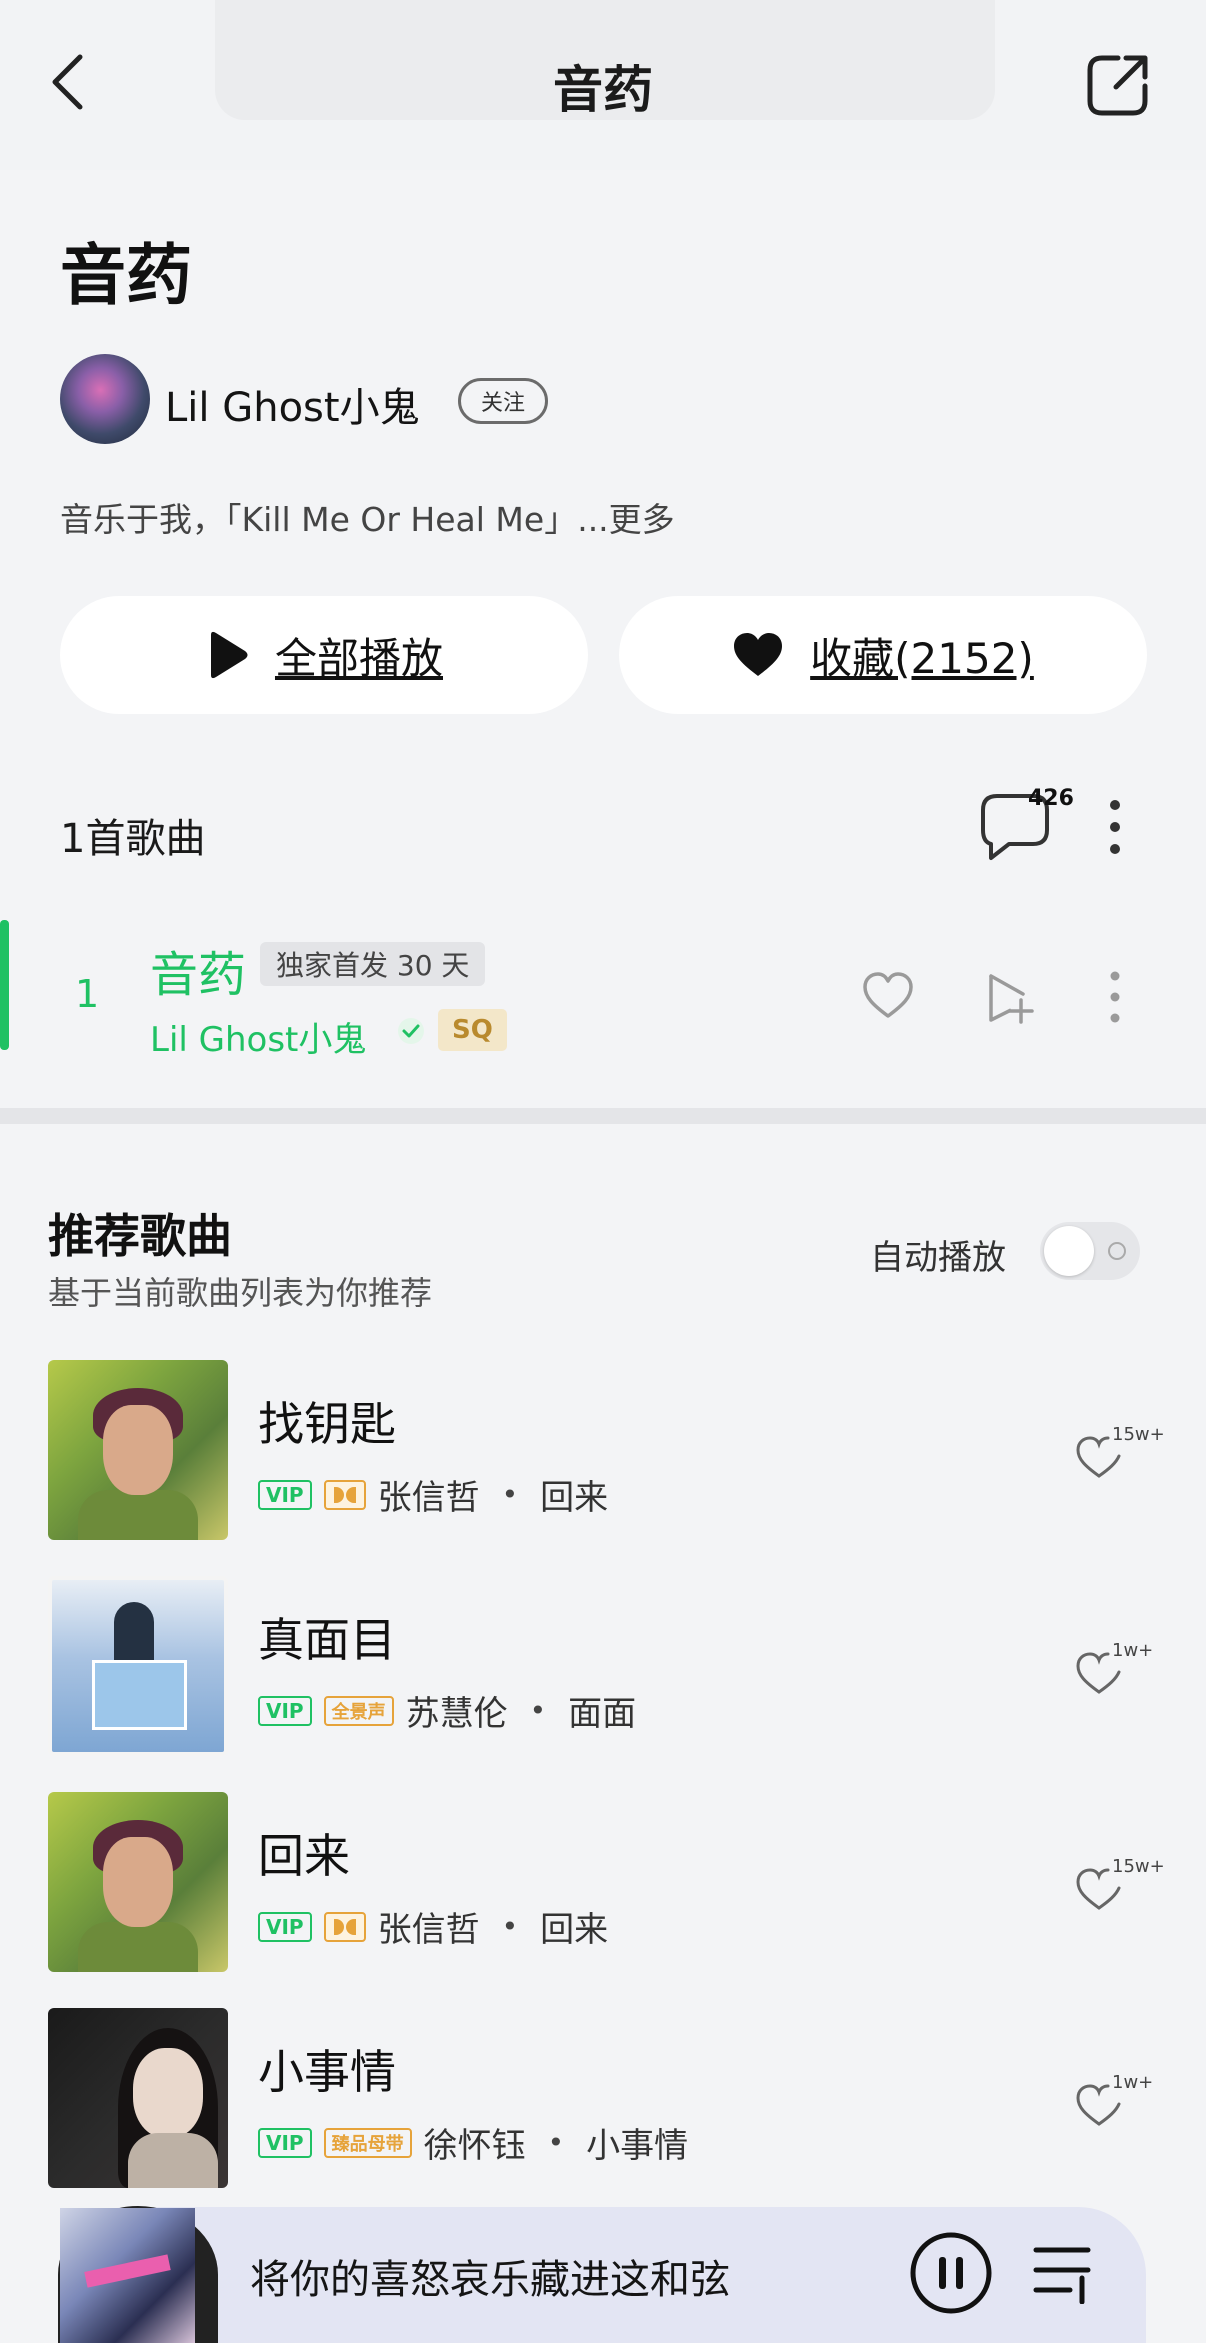 This screenshot has width=1206, height=2343. Describe the element at coordinates (358, 1710) in the screenshot. I see `audio-quality-badge: 全景声` at that location.